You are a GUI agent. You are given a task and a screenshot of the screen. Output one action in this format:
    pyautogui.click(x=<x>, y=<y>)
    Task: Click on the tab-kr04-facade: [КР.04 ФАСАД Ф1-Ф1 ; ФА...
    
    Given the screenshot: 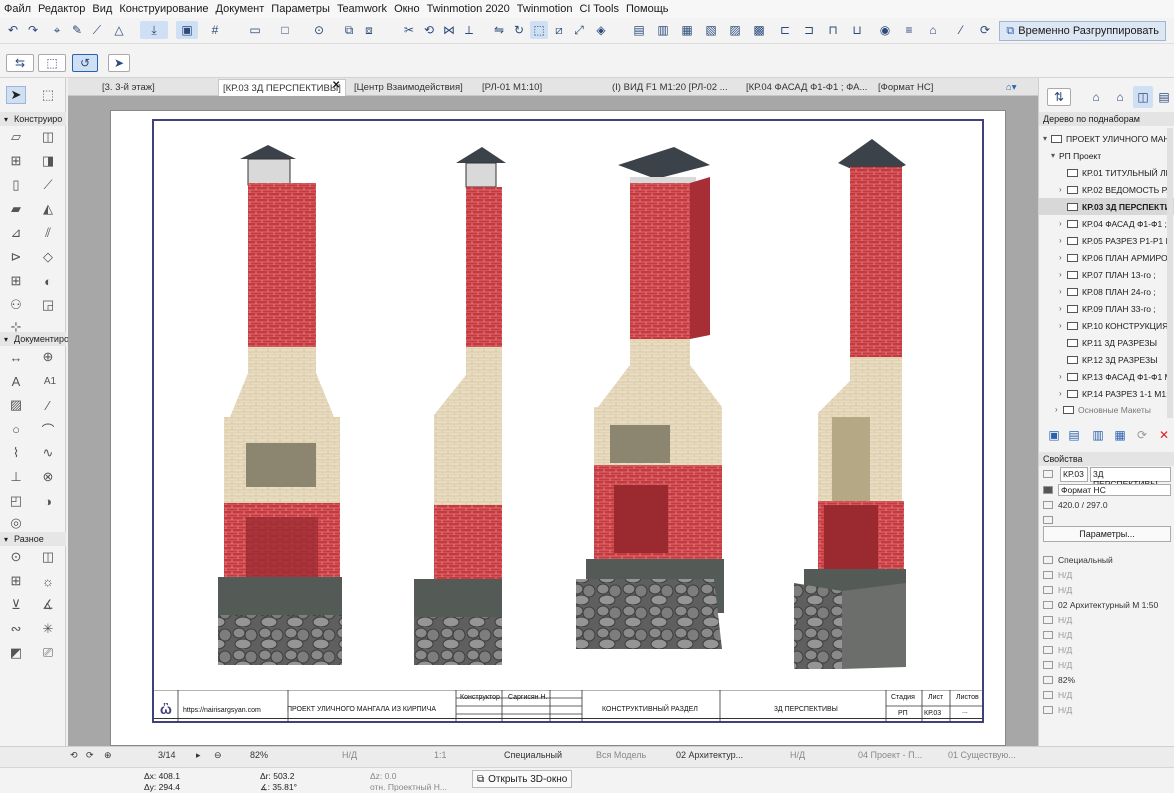 What is the action you would take?
    pyautogui.click(x=806, y=87)
    